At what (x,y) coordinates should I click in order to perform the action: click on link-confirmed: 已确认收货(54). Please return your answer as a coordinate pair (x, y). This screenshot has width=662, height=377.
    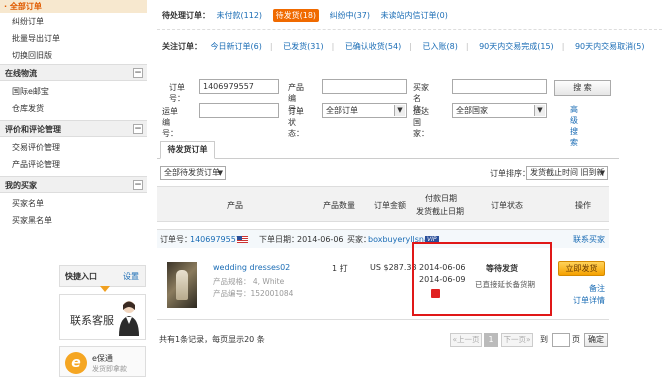
    Looking at the image, I should click on (373, 46).